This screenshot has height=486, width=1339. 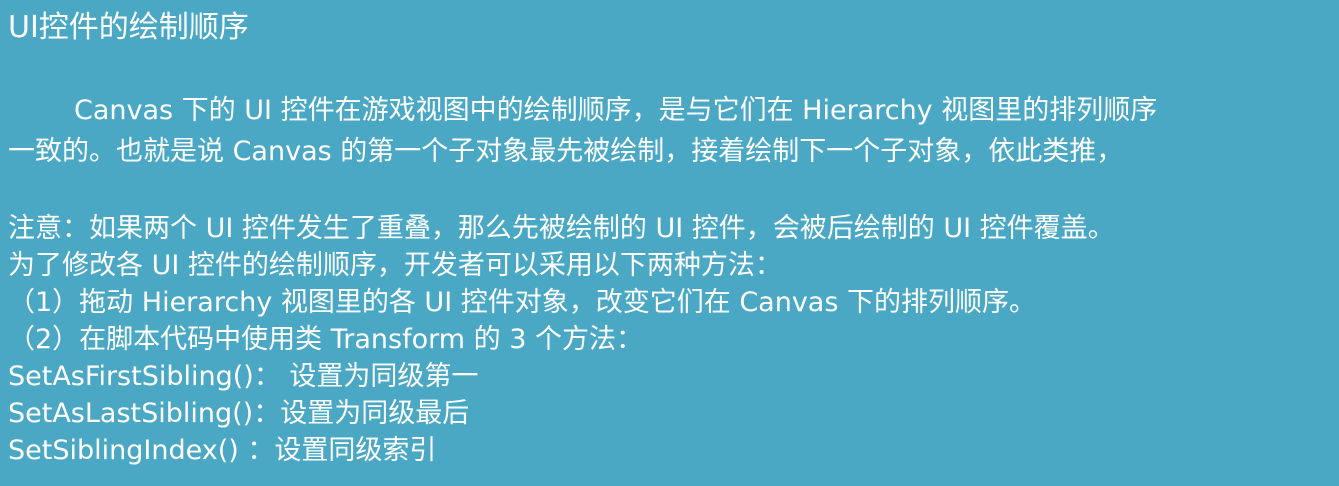 I want to click on method-2-text: （2）在脚本代码中使用类 Transform 的 3 个方法：, so click(x=325, y=339).